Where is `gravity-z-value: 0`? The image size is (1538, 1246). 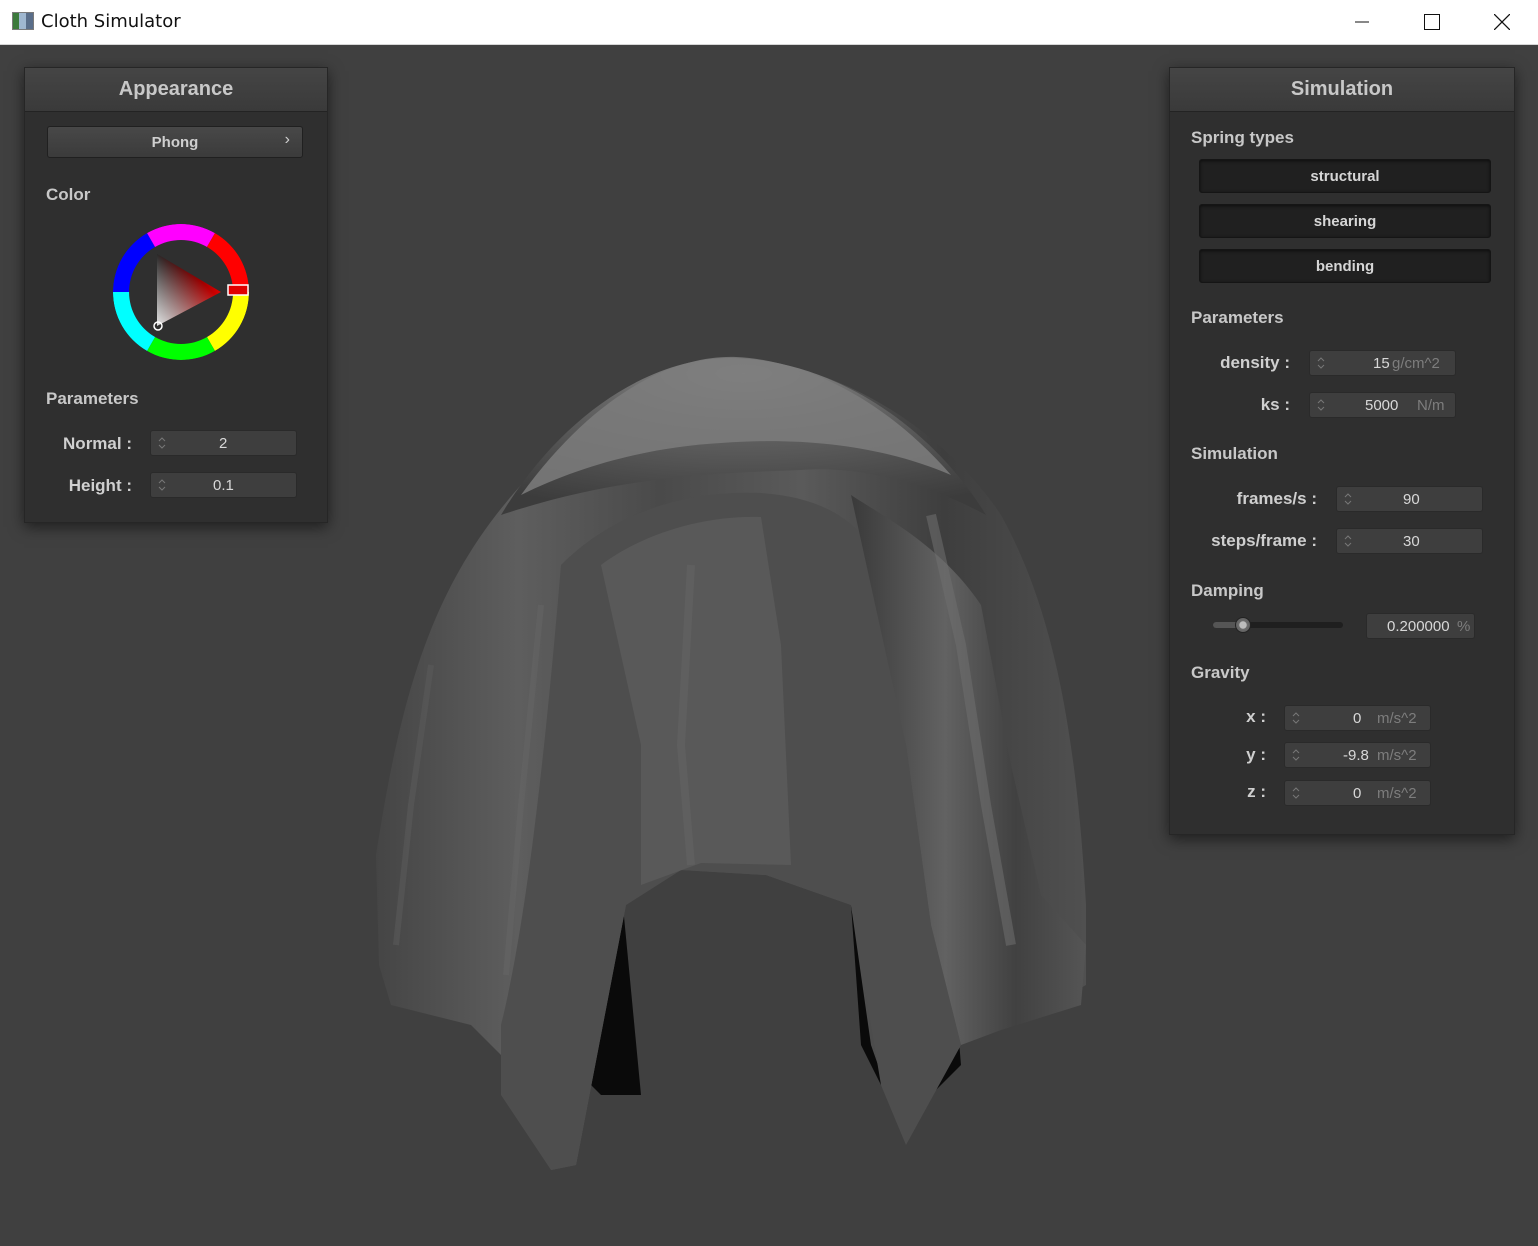 gravity-z-value: 0 is located at coordinates (1357, 793).